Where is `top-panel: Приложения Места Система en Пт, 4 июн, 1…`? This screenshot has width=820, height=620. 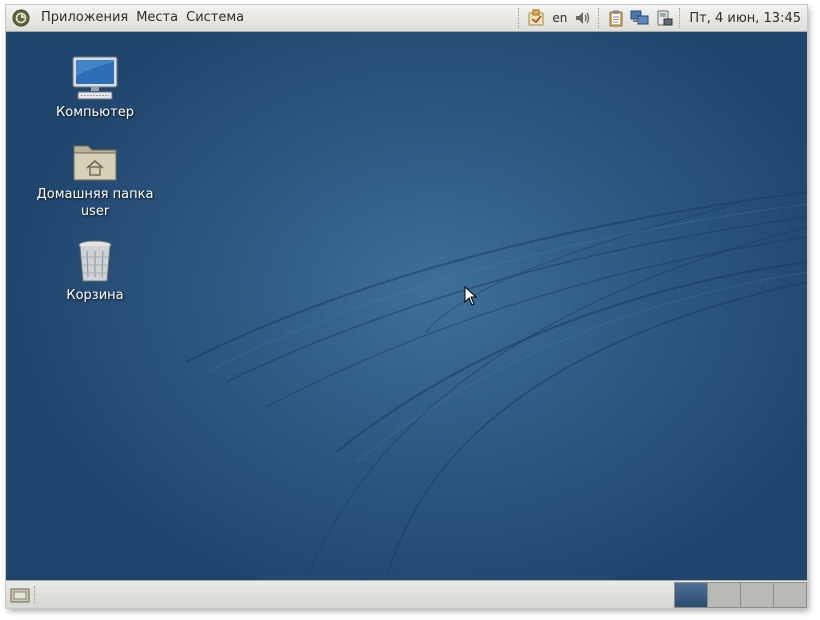
top-panel: Приложения Места Система en Пт, 4 июн, 1… is located at coordinates (406, 18).